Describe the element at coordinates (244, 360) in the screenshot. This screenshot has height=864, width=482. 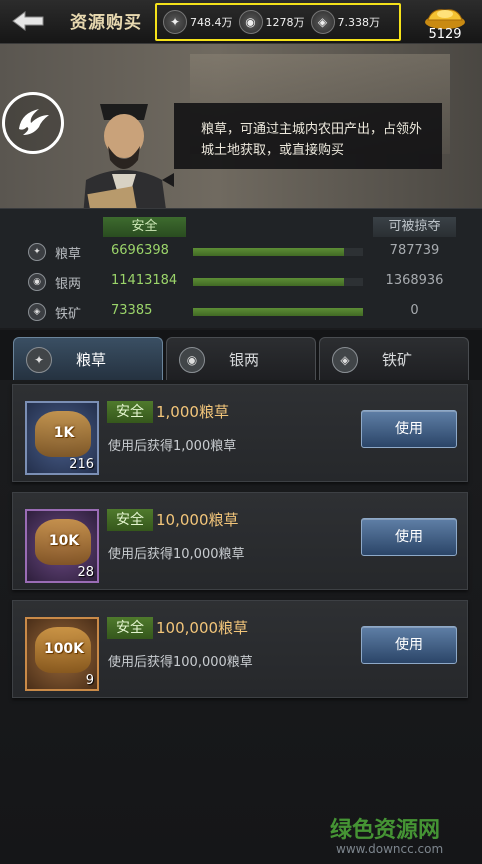
I see `tab-label: 银两` at that location.